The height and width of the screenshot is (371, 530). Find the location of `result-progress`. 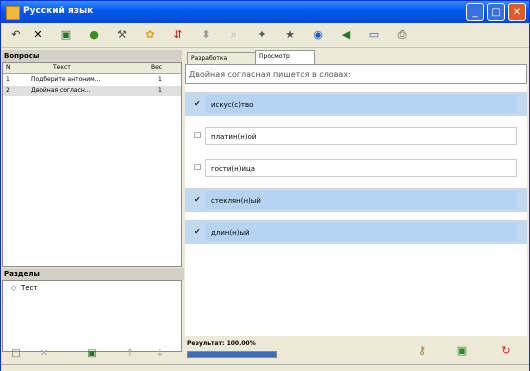

result-progress is located at coordinates (232, 354).